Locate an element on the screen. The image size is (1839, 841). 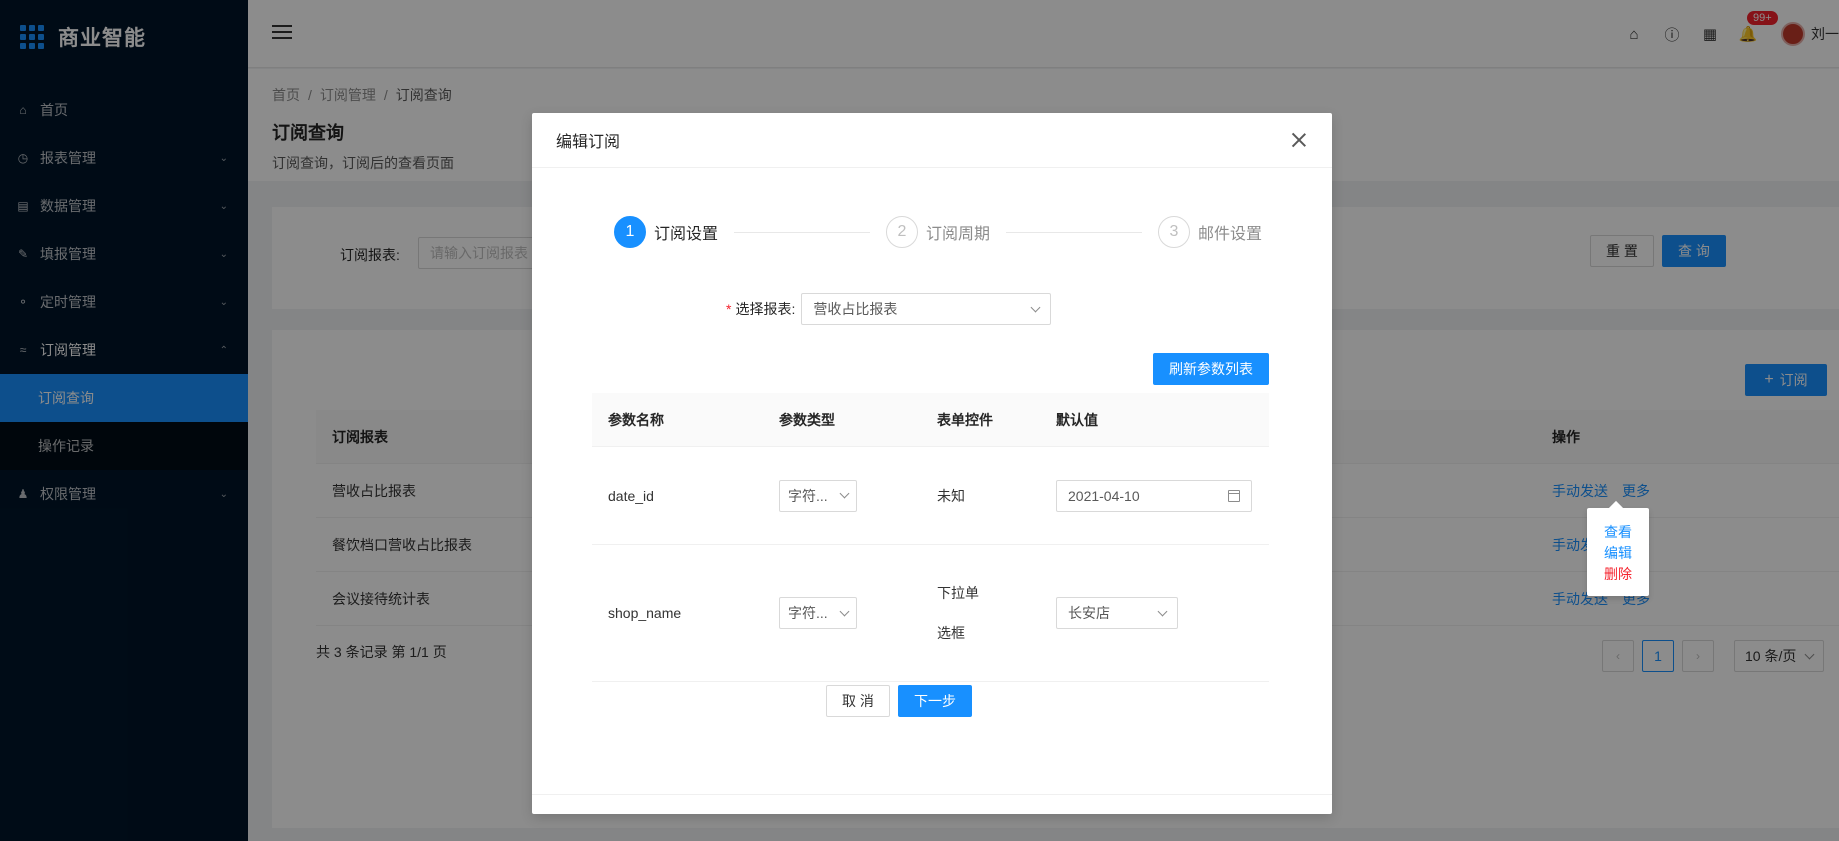
step-title: 订阅设置 is located at coordinates (686, 234).